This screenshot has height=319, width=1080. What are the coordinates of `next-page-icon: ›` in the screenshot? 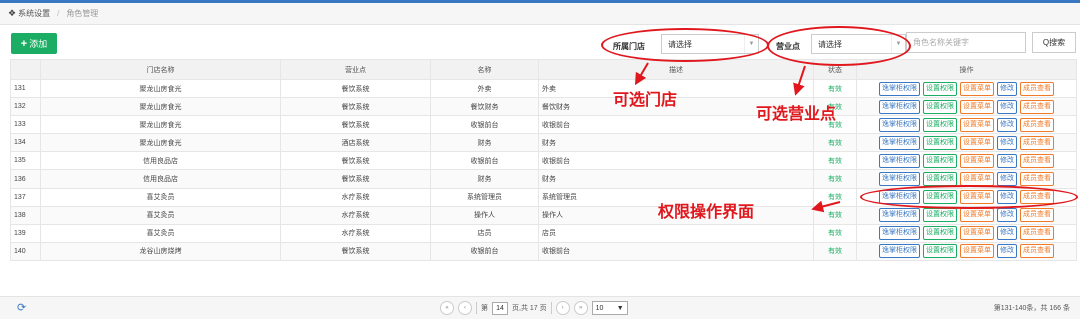 It's located at (562, 308).